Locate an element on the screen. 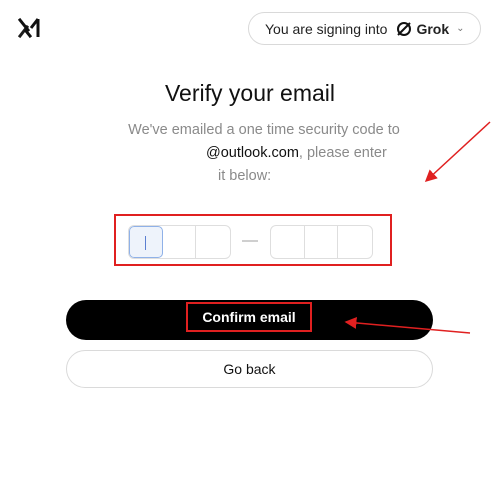 The height and width of the screenshot is (496, 500). confirm-email-label: Confirm email is located at coordinates (249, 317).